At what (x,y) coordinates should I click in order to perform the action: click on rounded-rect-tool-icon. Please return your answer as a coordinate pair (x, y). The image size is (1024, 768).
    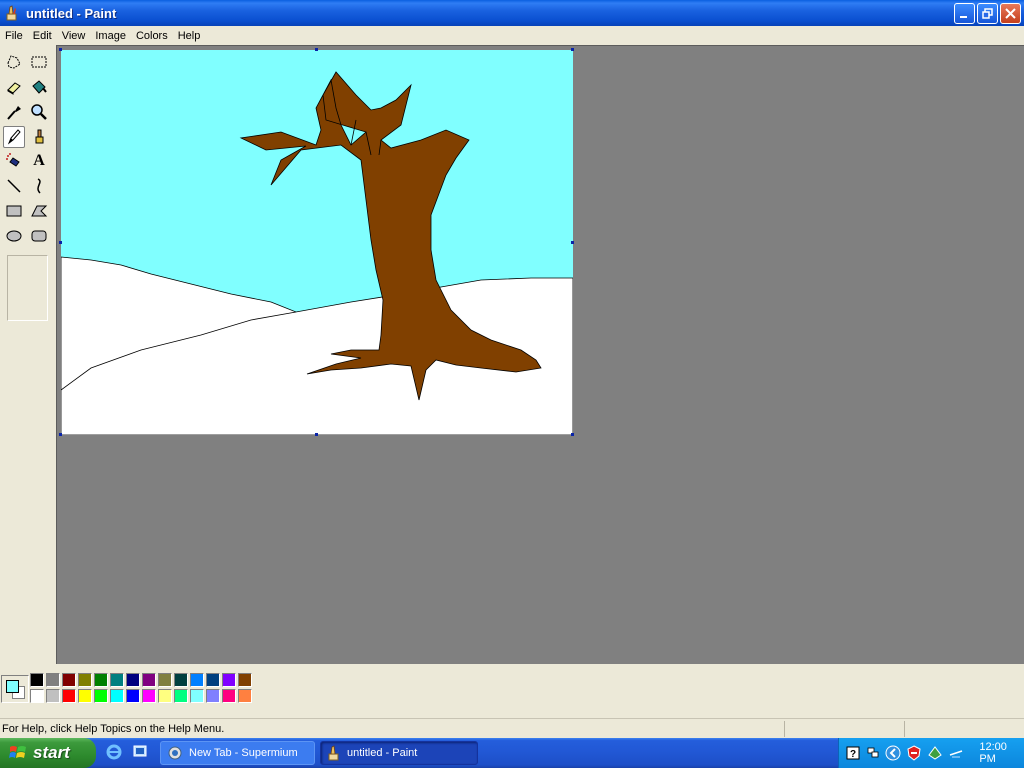
    Looking at the image, I should click on (39, 236).